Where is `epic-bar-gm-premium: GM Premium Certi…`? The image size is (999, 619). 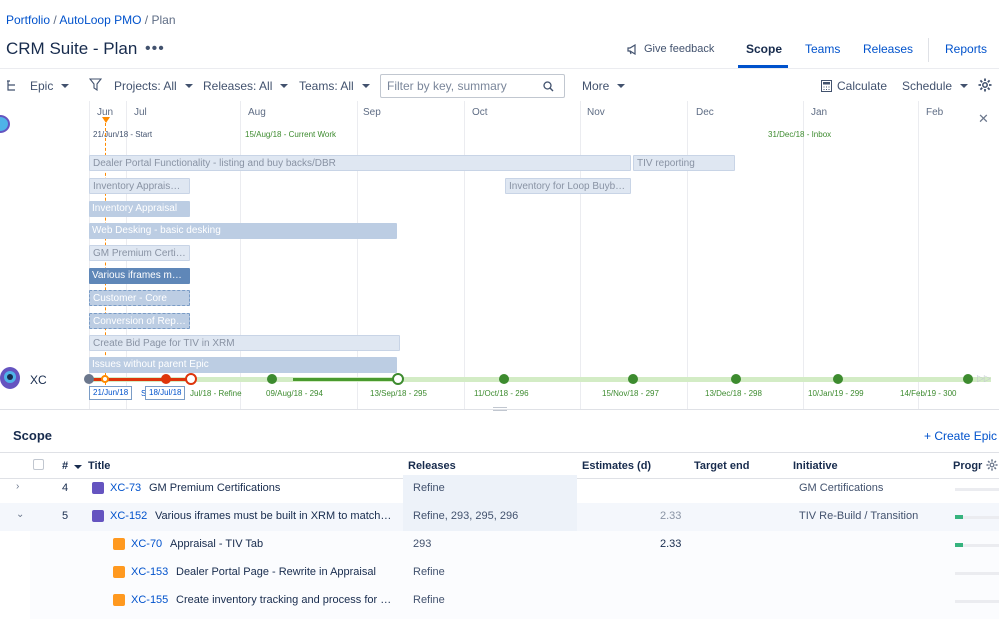 epic-bar-gm-premium: GM Premium Certi… is located at coordinates (139, 253).